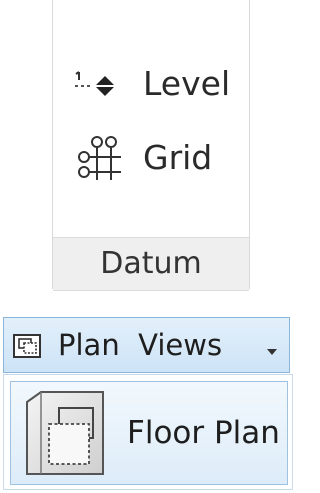 The height and width of the screenshot is (493, 320). I want to click on plan-views-icon, so click(28, 346).